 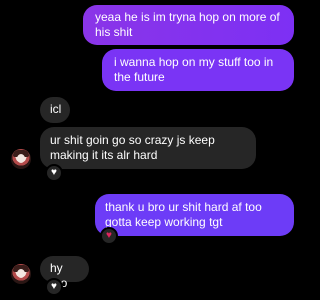 What do you see at coordinates (64, 273) in the screenshot?
I see `received-message-bubble: hy bro` at bounding box center [64, 273].